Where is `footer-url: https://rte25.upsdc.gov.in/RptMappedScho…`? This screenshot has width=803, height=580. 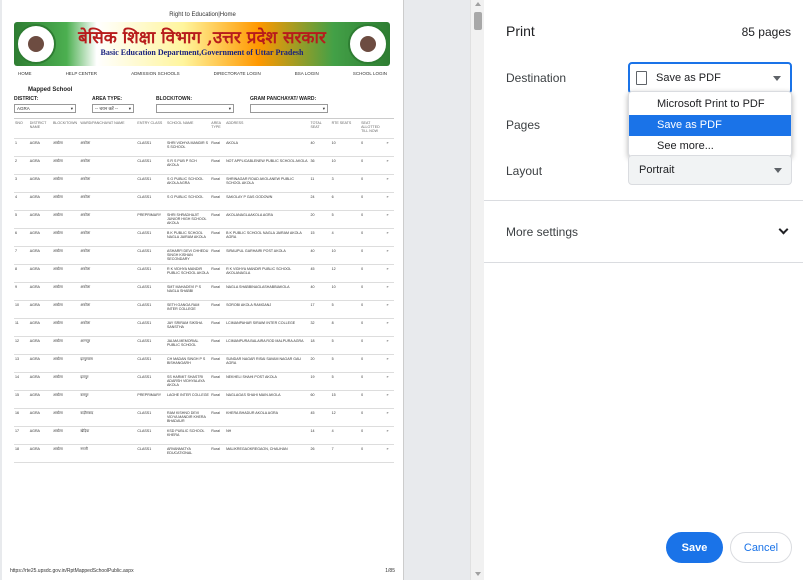
footer-url: https://rte25.upsdc.gov.in/RptMappedScho… is located at coordinates (72, 571).